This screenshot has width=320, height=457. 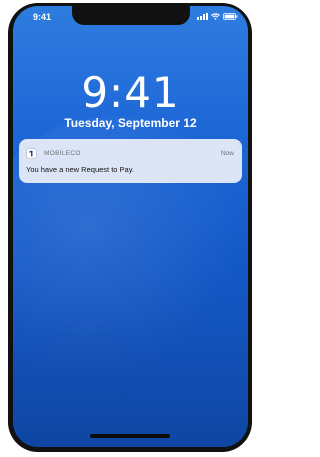 I want to click on notch, so click(x=131, y=15).